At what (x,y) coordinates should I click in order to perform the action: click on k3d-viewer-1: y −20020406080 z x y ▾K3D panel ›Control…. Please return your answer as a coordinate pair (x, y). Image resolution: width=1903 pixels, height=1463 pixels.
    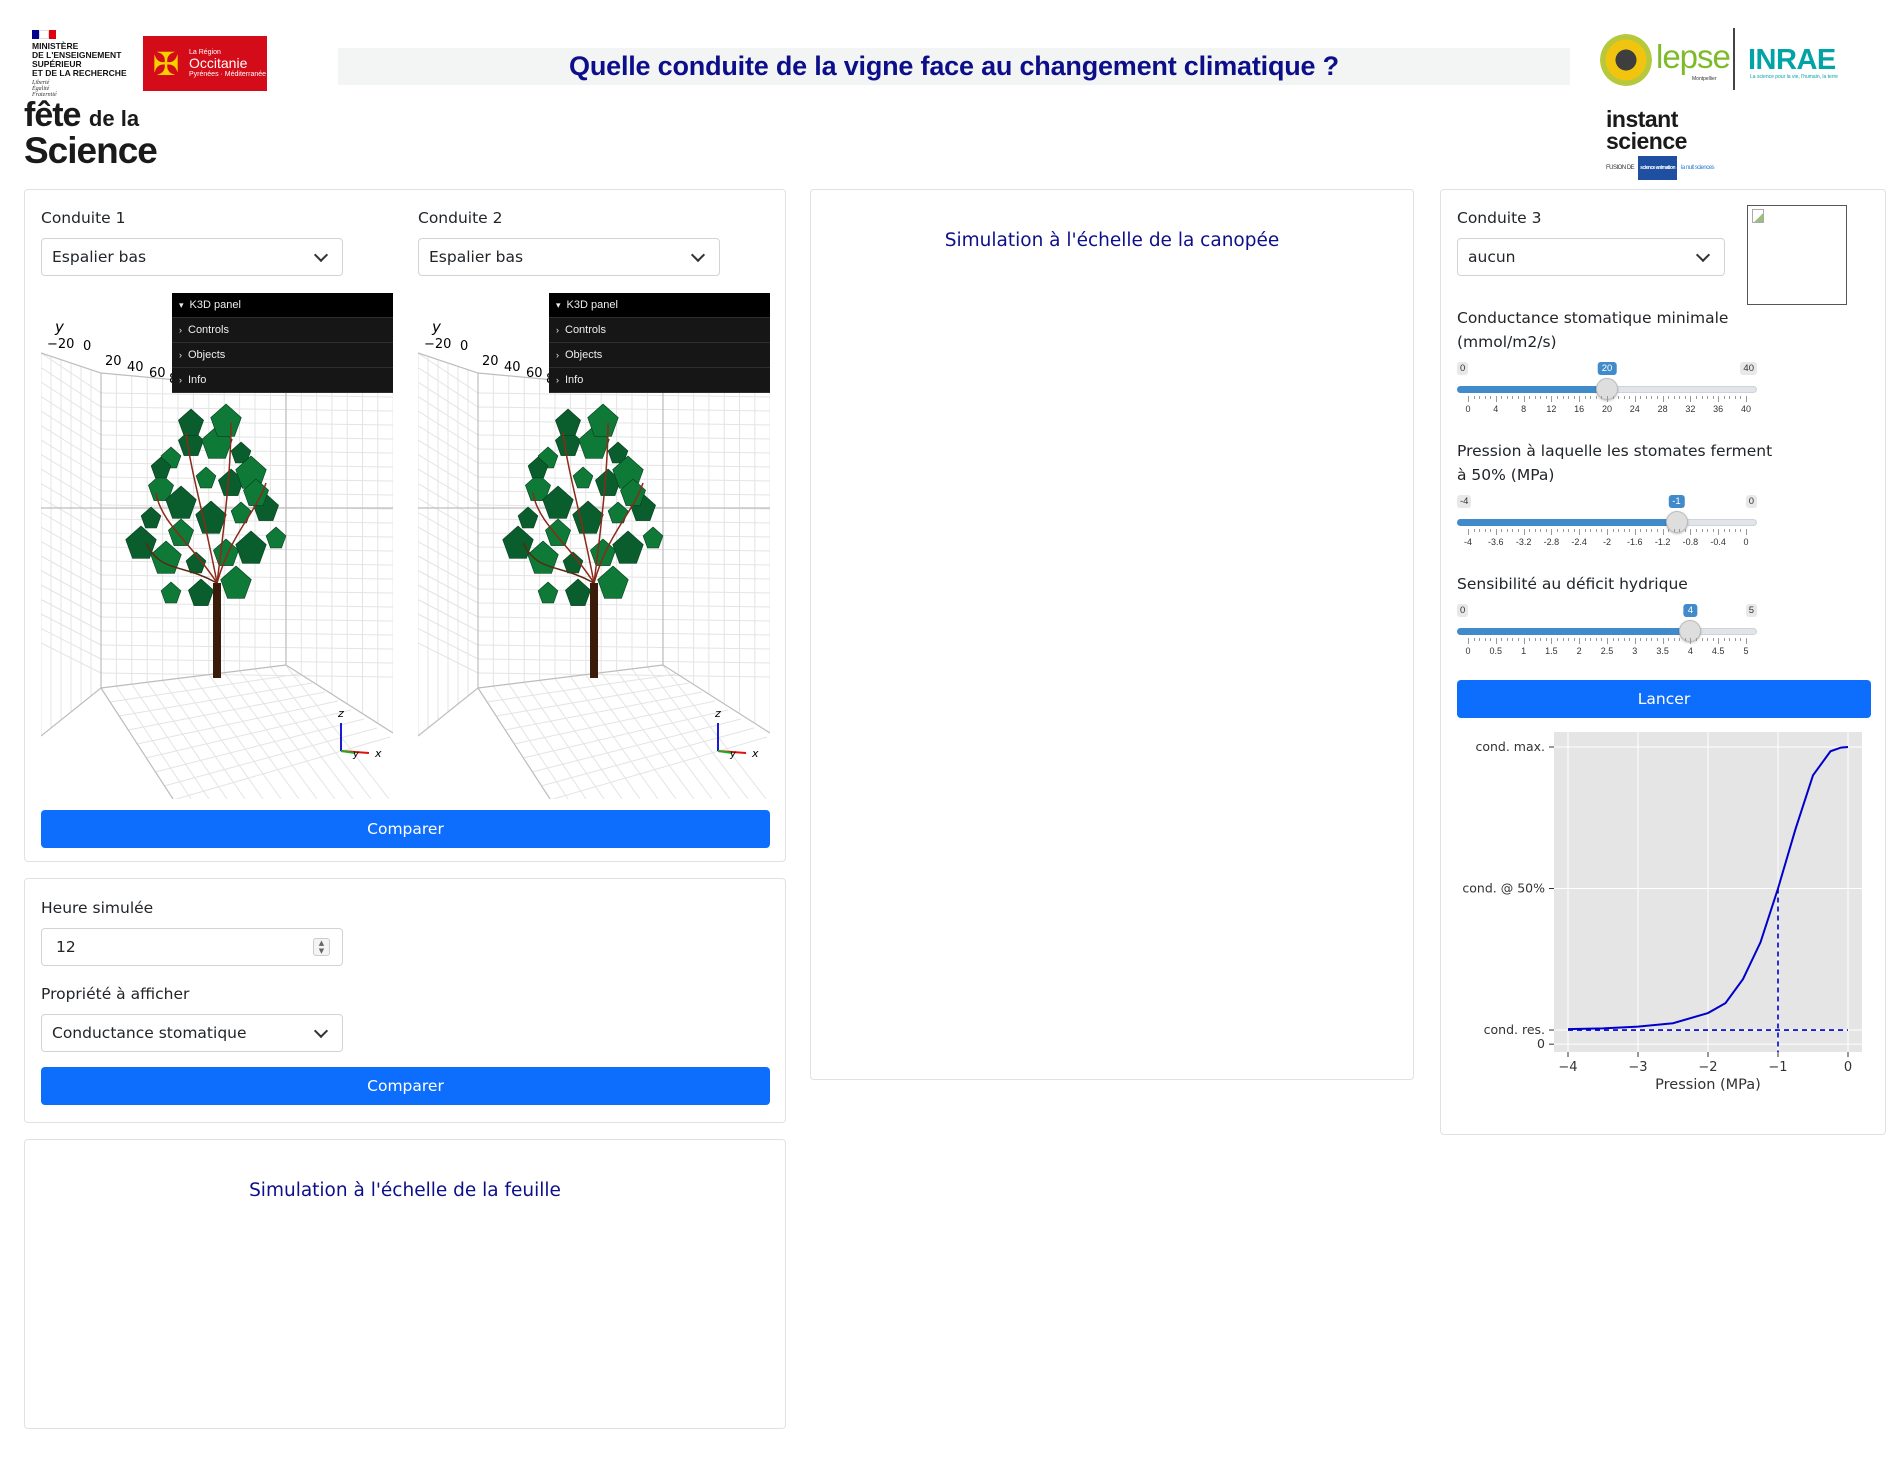
    Looking at the image, I should click on (217, 546).